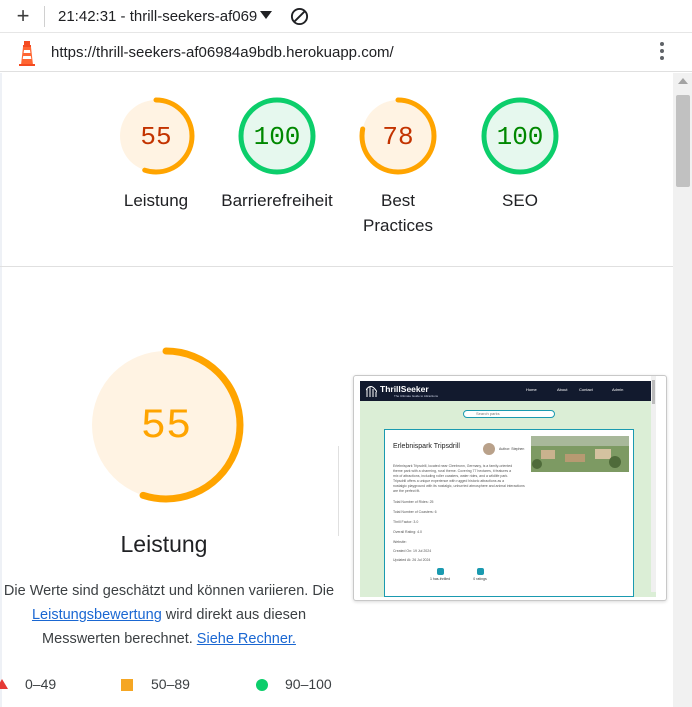 This screenshot has width=692, height=707. I want to click on screenshot-fact: Updated At: 26 Jul 2024, so click(412, 560).